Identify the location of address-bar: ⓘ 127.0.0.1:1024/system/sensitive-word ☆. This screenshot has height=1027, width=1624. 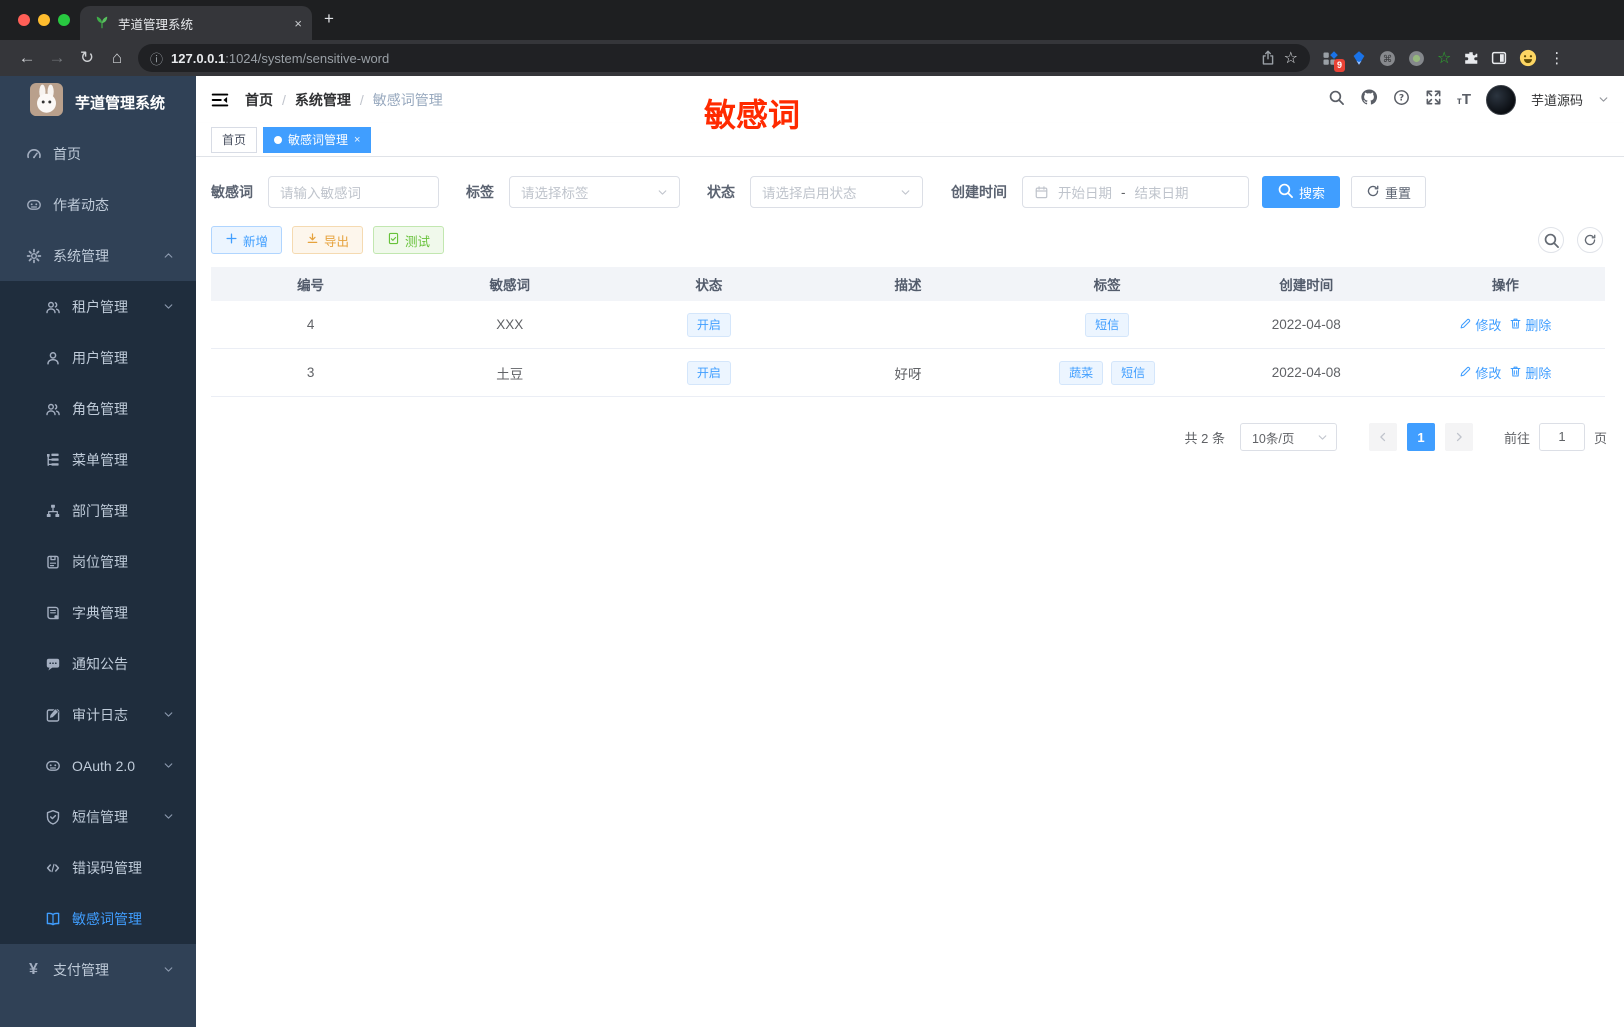
(724, 58).